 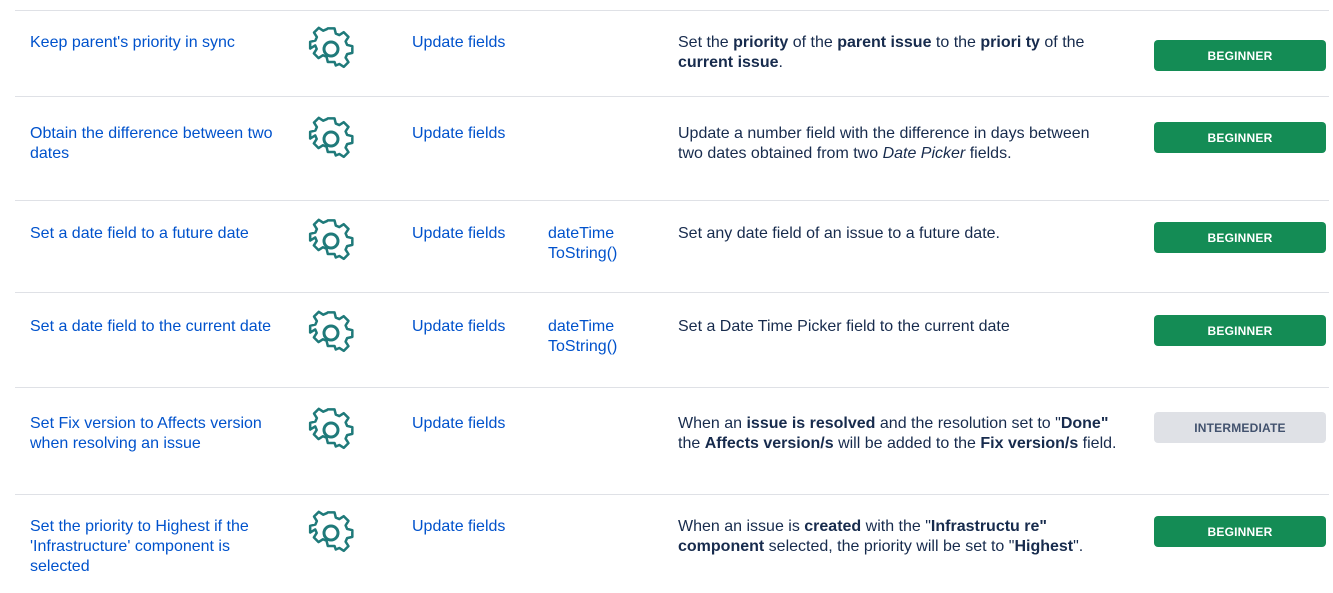 What do you see at coordinates (152, 144) in the screenshot?
I see `use-case-title-link: Obtain the difference between two dates` at bounding box center [152, 144].